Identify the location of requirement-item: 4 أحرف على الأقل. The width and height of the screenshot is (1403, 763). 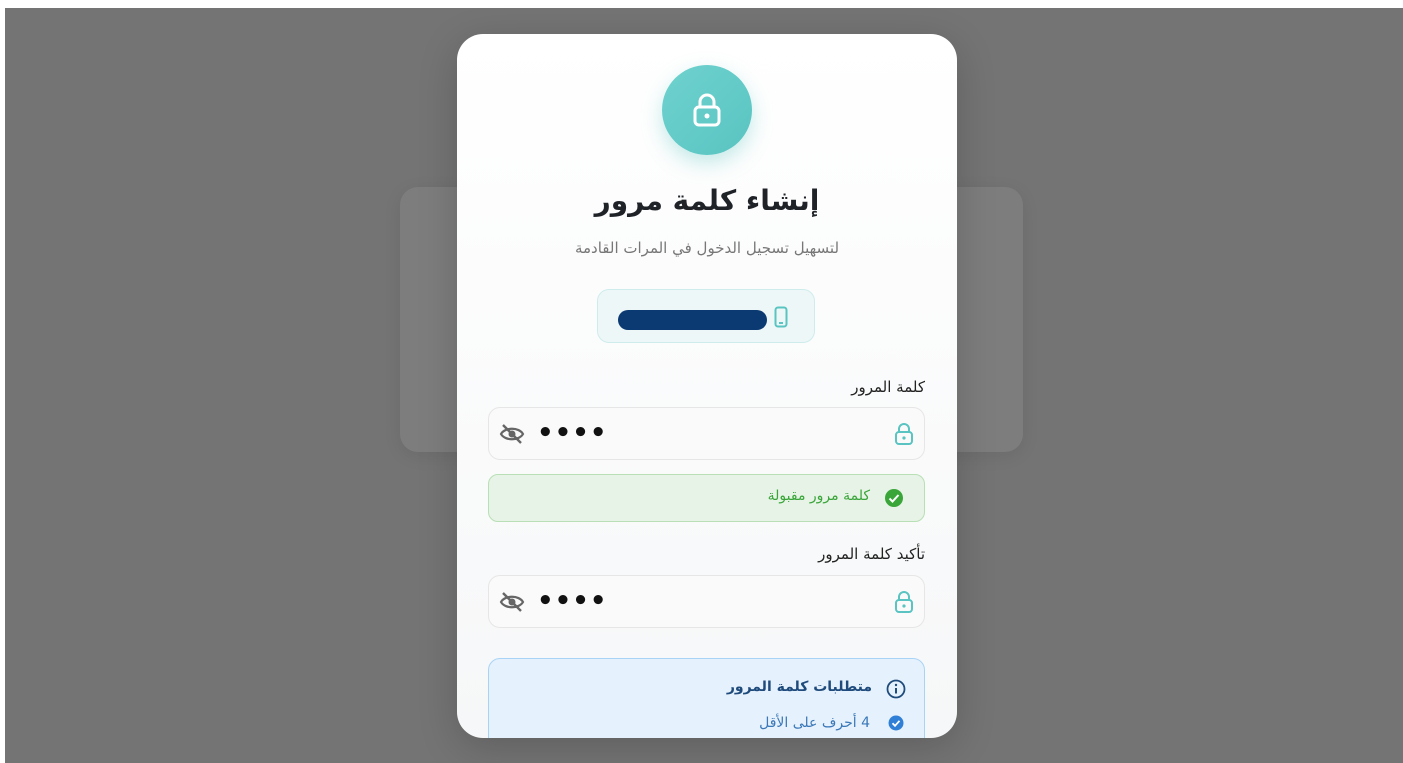
(814, 723).